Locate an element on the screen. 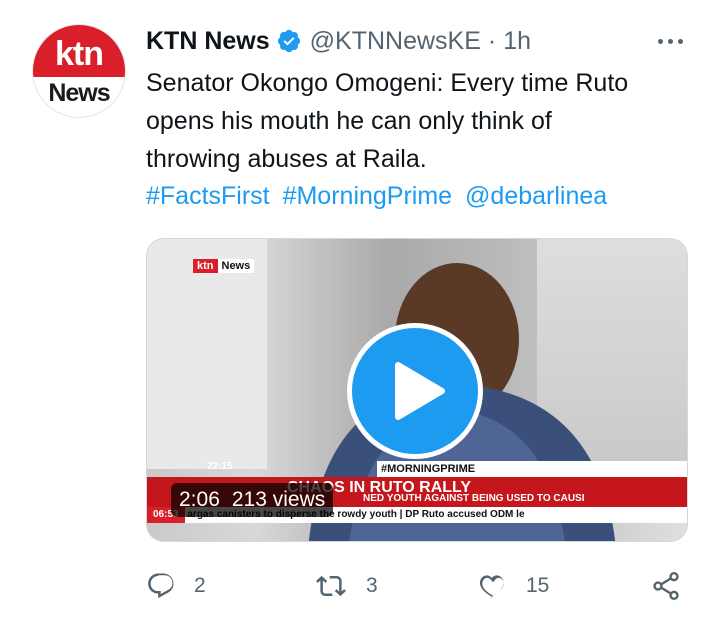 This screenshot has width=720, height=622. tweet-text-line: throwing abuses at Raila. is located at coordinates (286, 159).